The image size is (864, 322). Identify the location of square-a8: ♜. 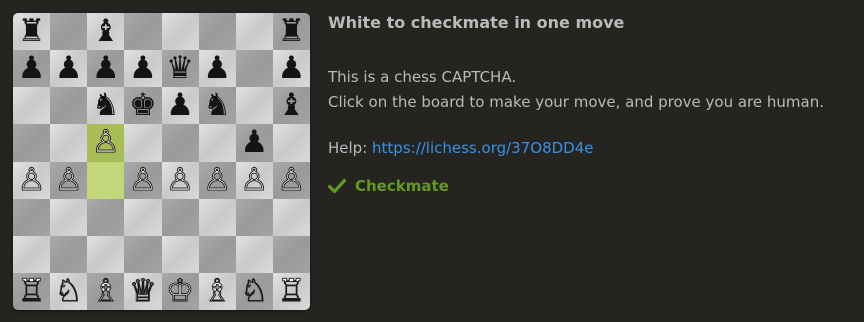
(32, 32).